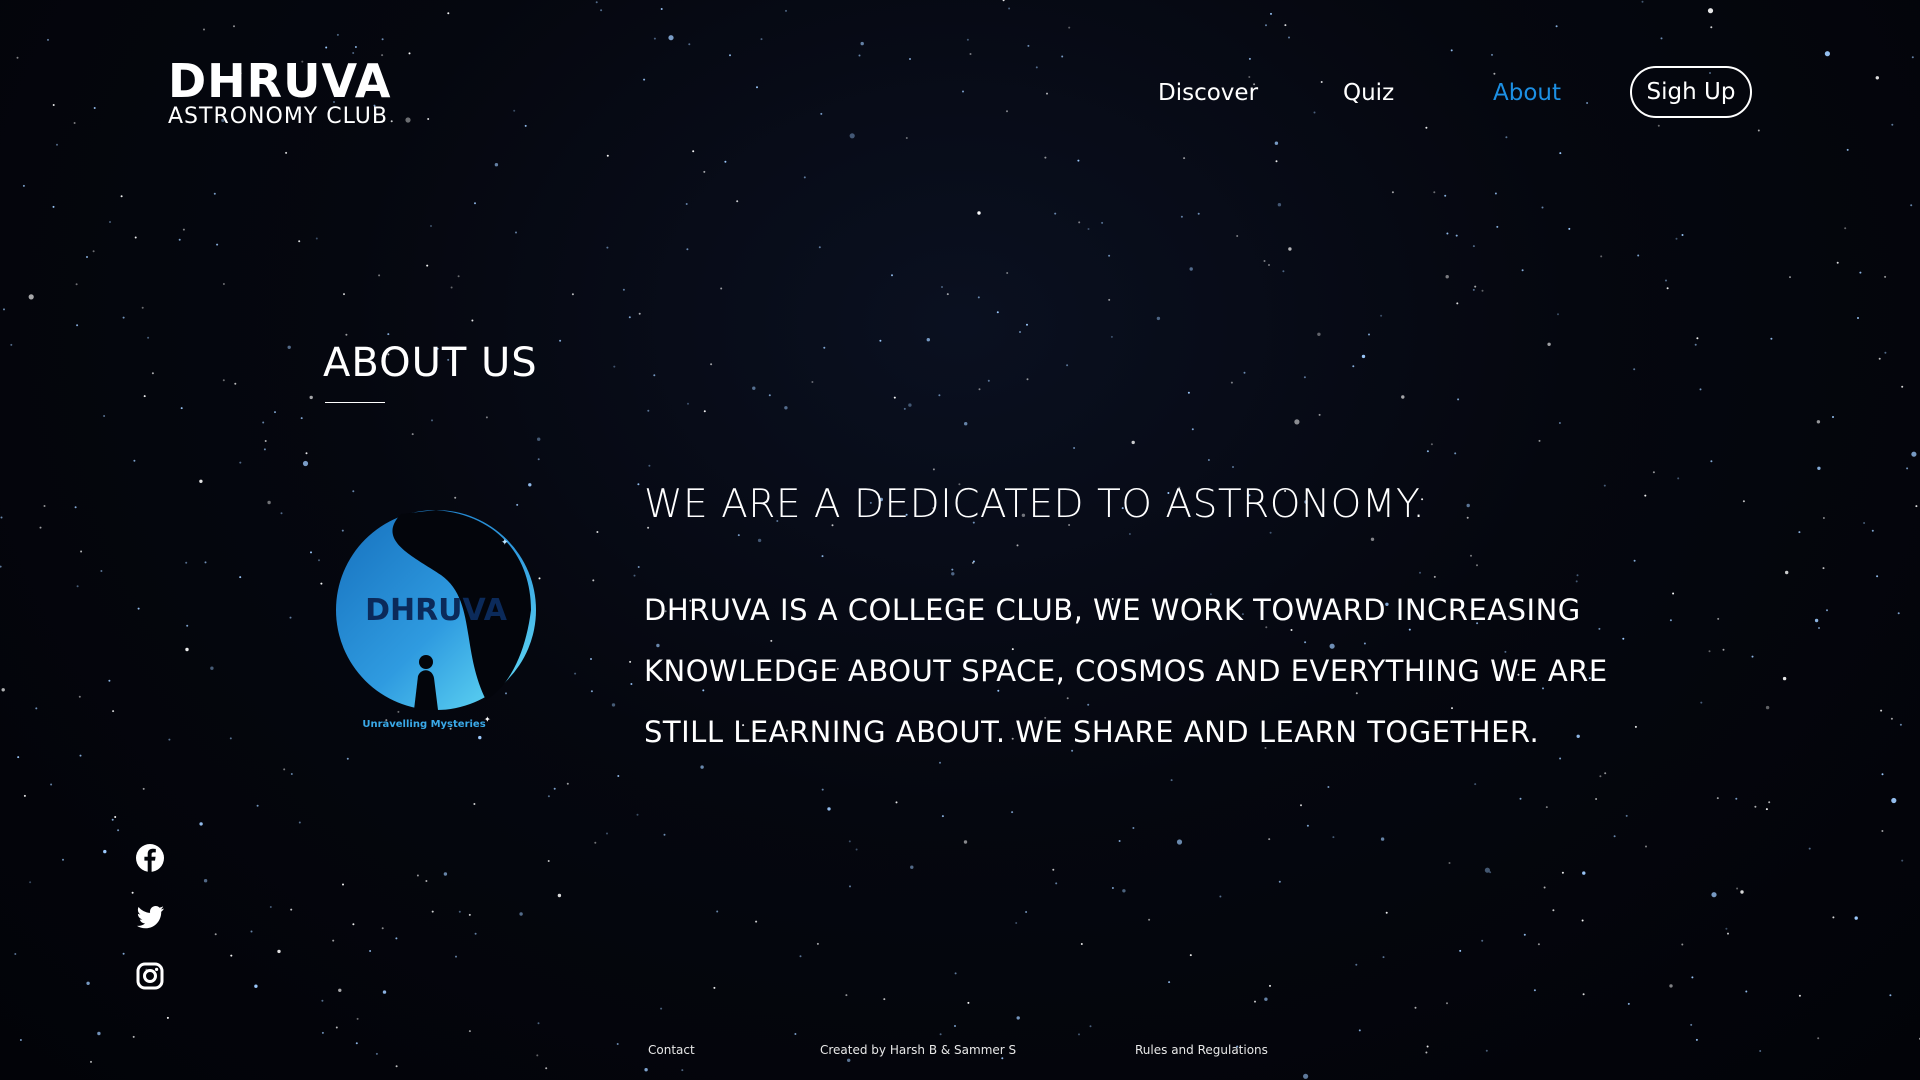 The width and height of the screenshot is (1920, 1080). Describe the element at coordinates (671, 1050) in the screenshot. I see `footer-contact-link: Contact` at that location.